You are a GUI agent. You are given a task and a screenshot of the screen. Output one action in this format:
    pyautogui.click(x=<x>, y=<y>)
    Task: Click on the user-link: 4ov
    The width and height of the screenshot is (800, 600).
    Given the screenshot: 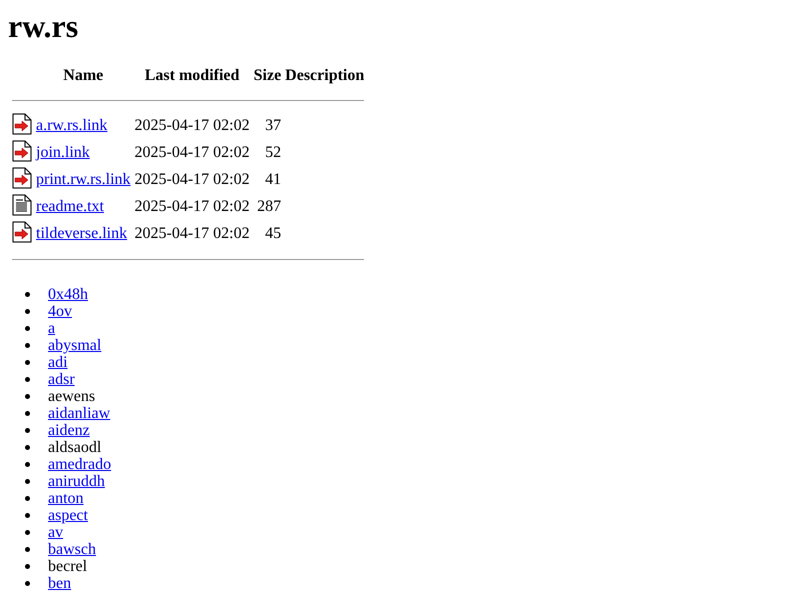 What is the action you would take?
    pyautogui.click(x=60, y=311)
    